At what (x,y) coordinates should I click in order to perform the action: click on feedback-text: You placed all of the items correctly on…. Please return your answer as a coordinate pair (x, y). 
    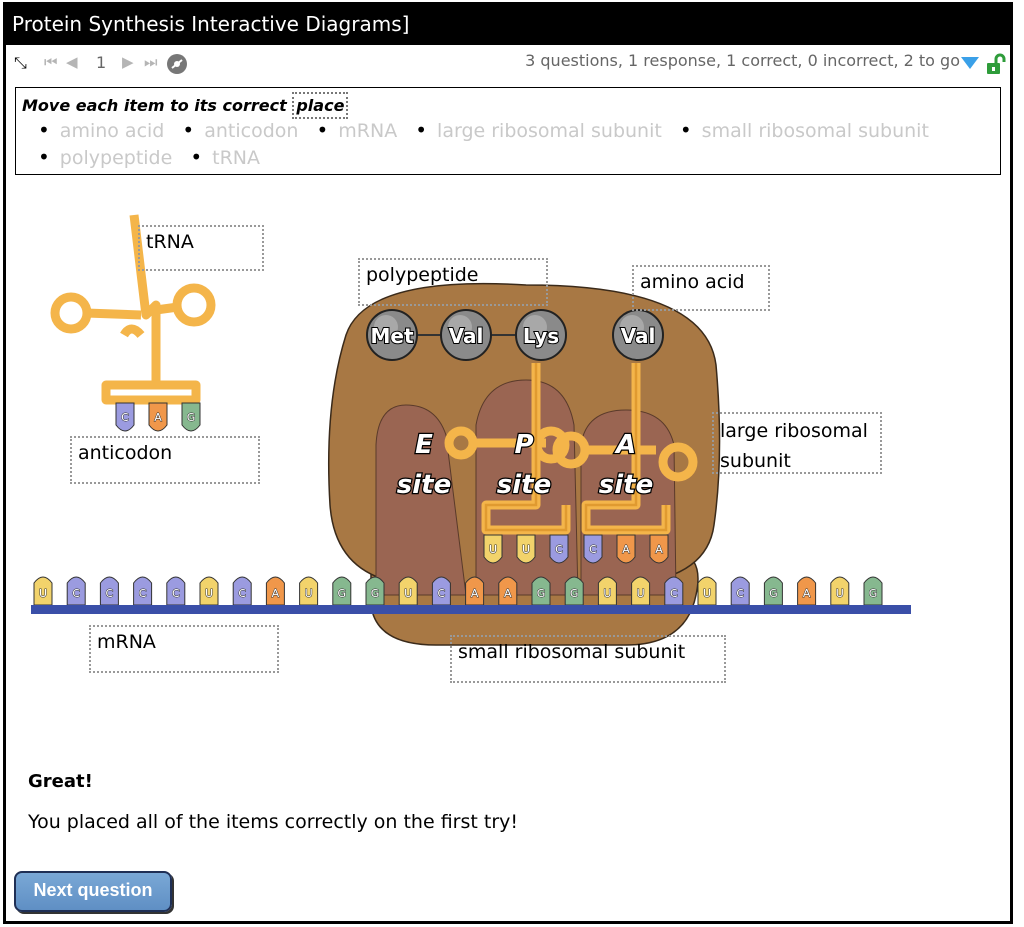
    Looking at the image, I should click on (273, 822).